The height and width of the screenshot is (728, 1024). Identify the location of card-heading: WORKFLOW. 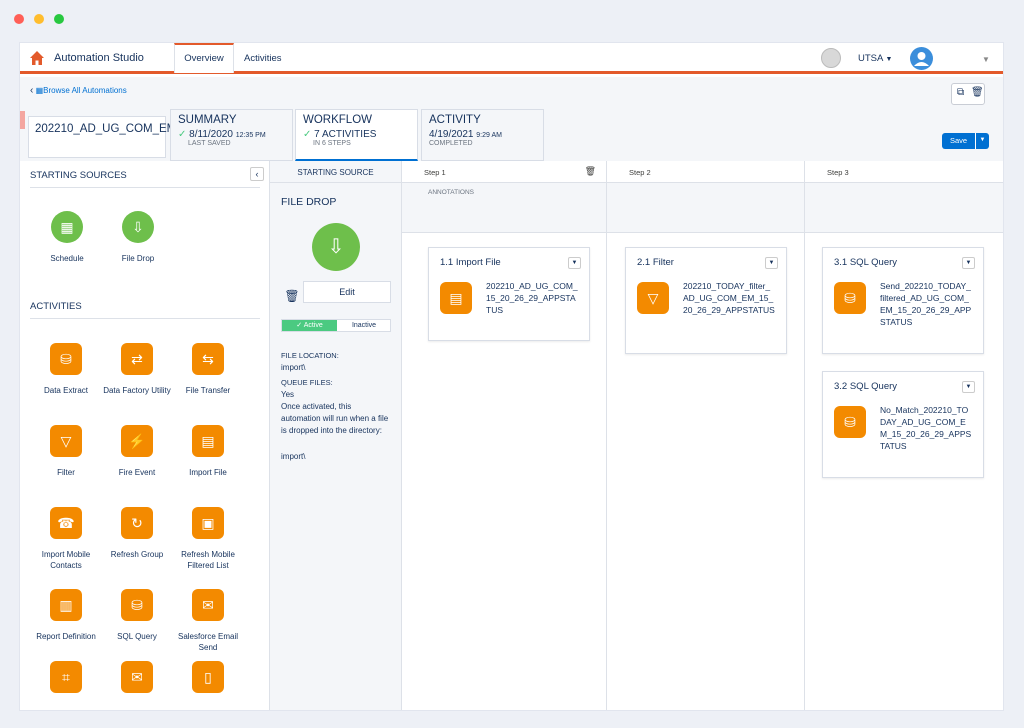
(337, 120).